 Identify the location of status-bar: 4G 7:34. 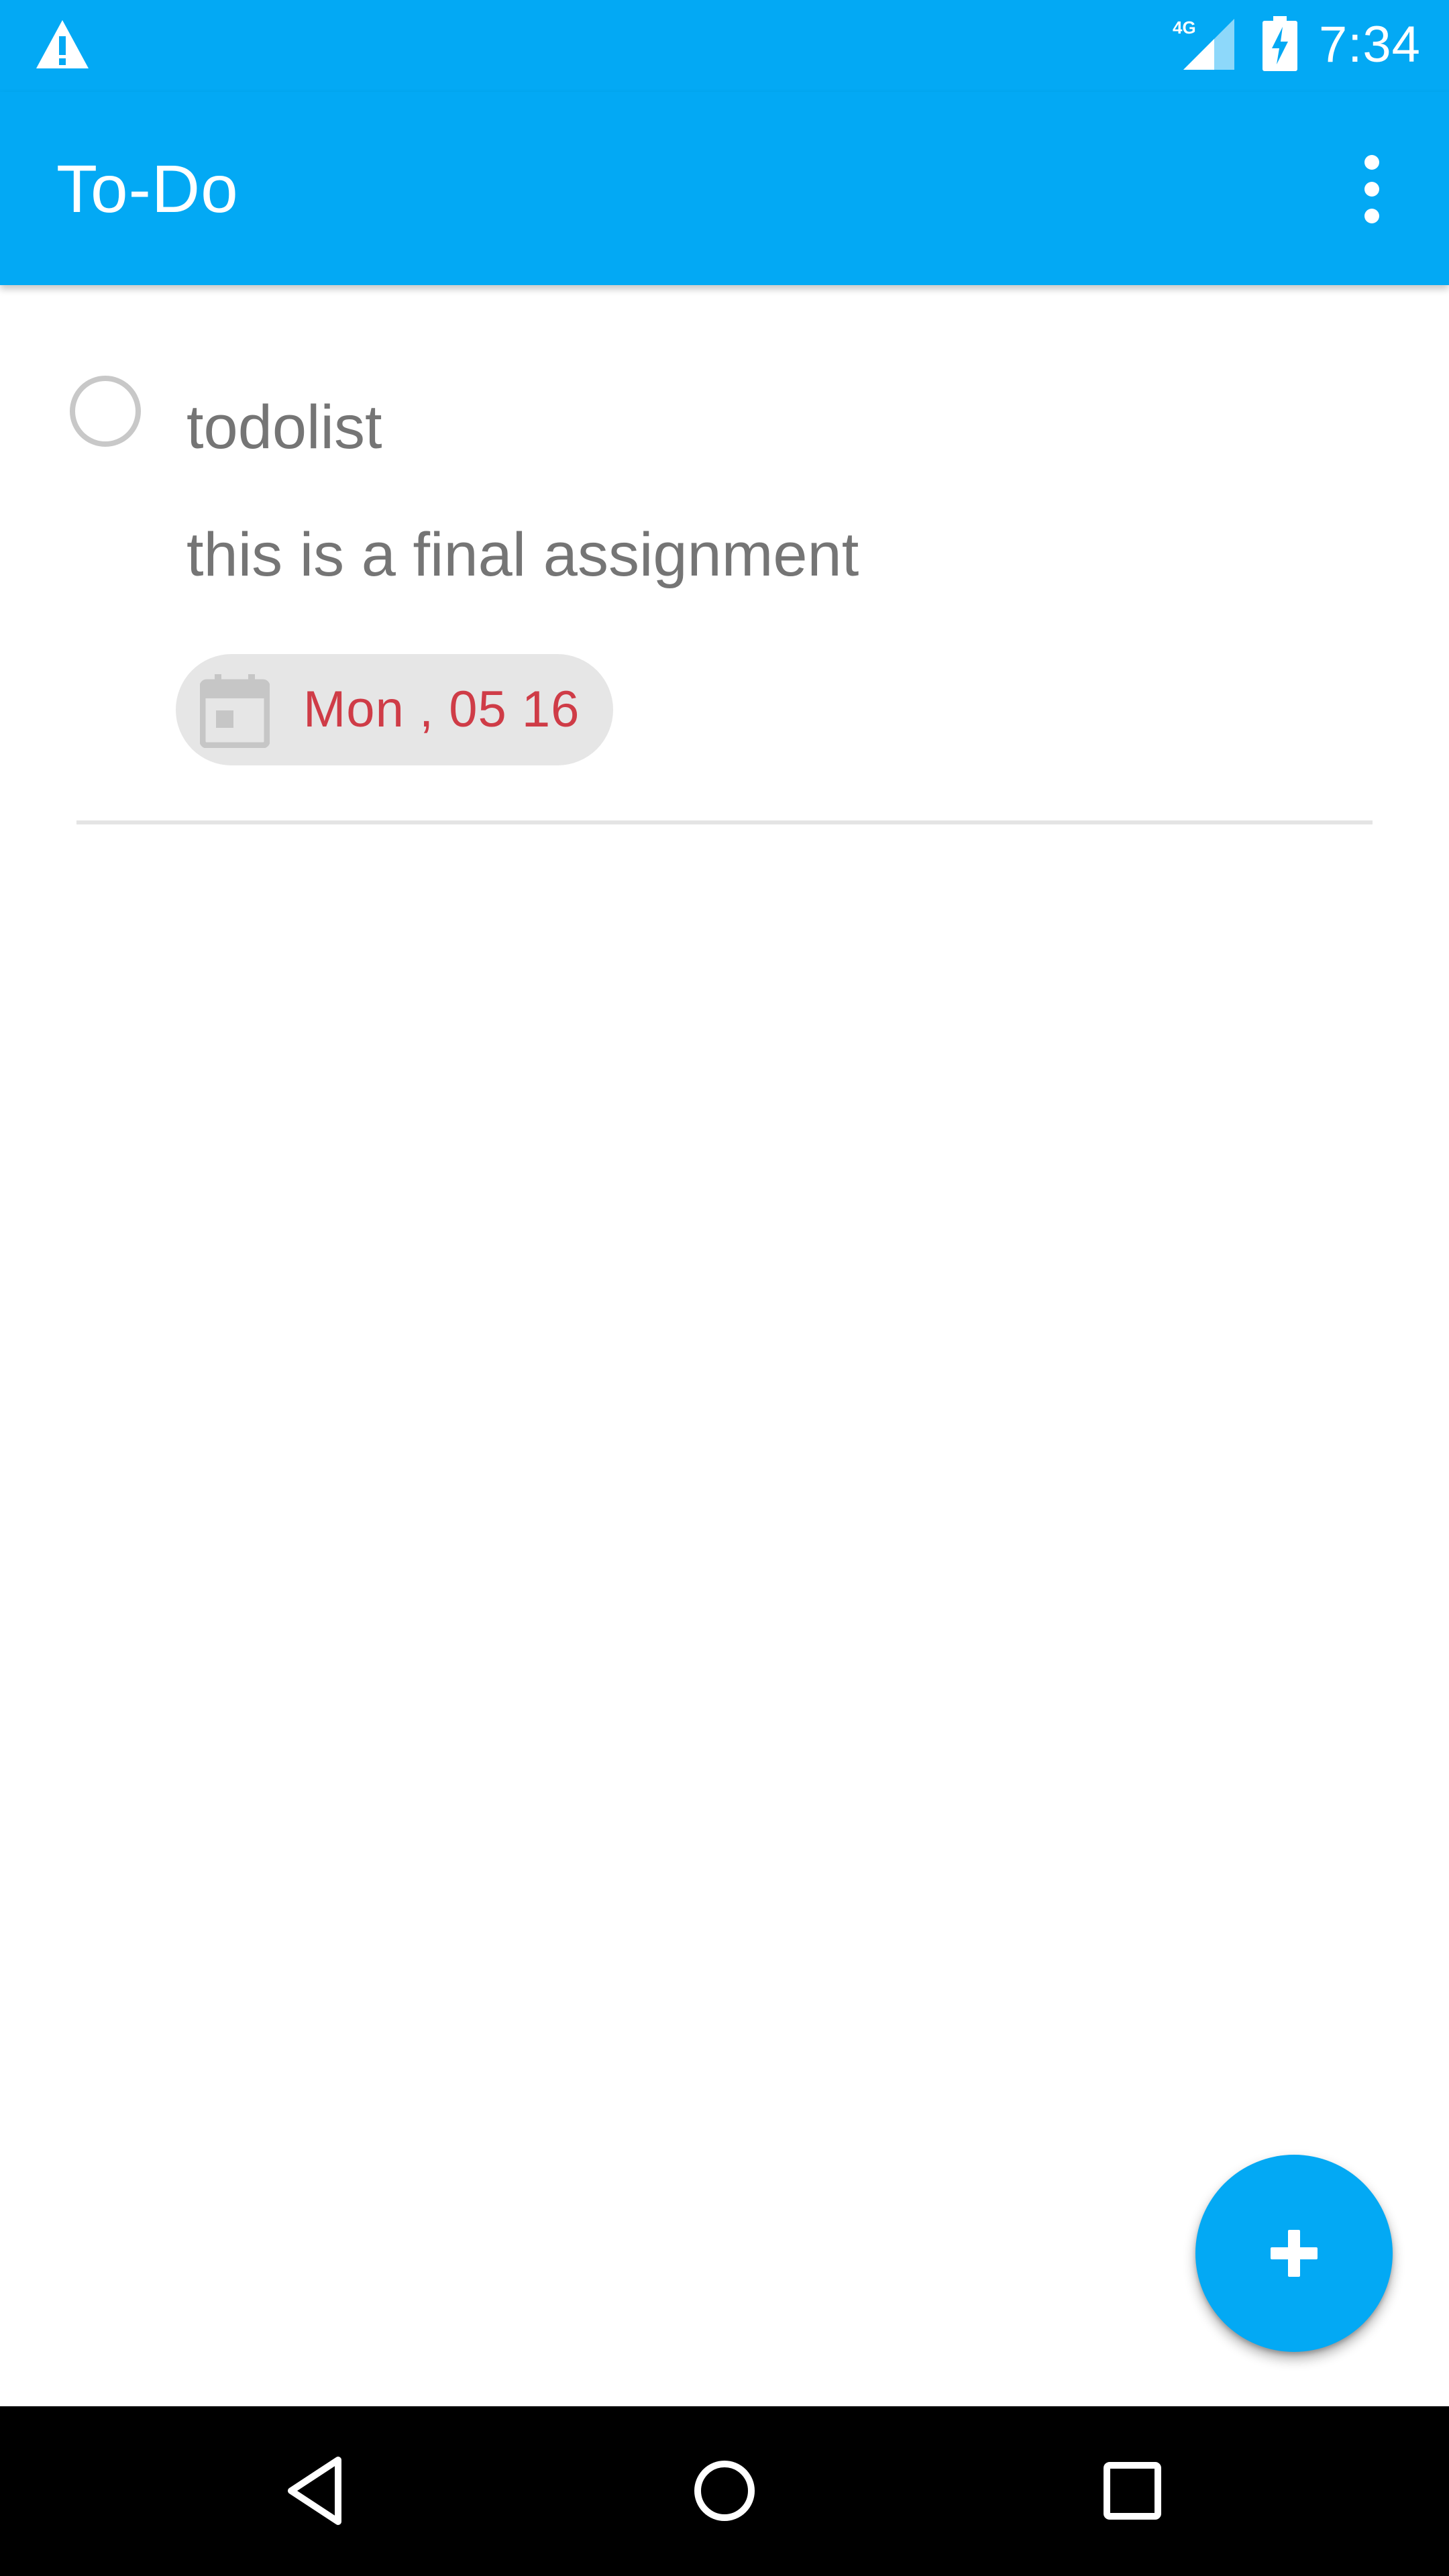
(724, 46).